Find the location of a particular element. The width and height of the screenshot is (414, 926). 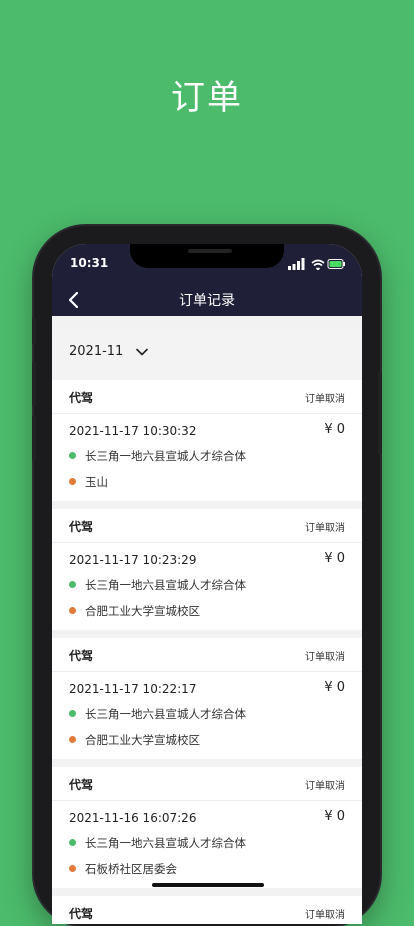

speaker is located at coordinates (210, 251).